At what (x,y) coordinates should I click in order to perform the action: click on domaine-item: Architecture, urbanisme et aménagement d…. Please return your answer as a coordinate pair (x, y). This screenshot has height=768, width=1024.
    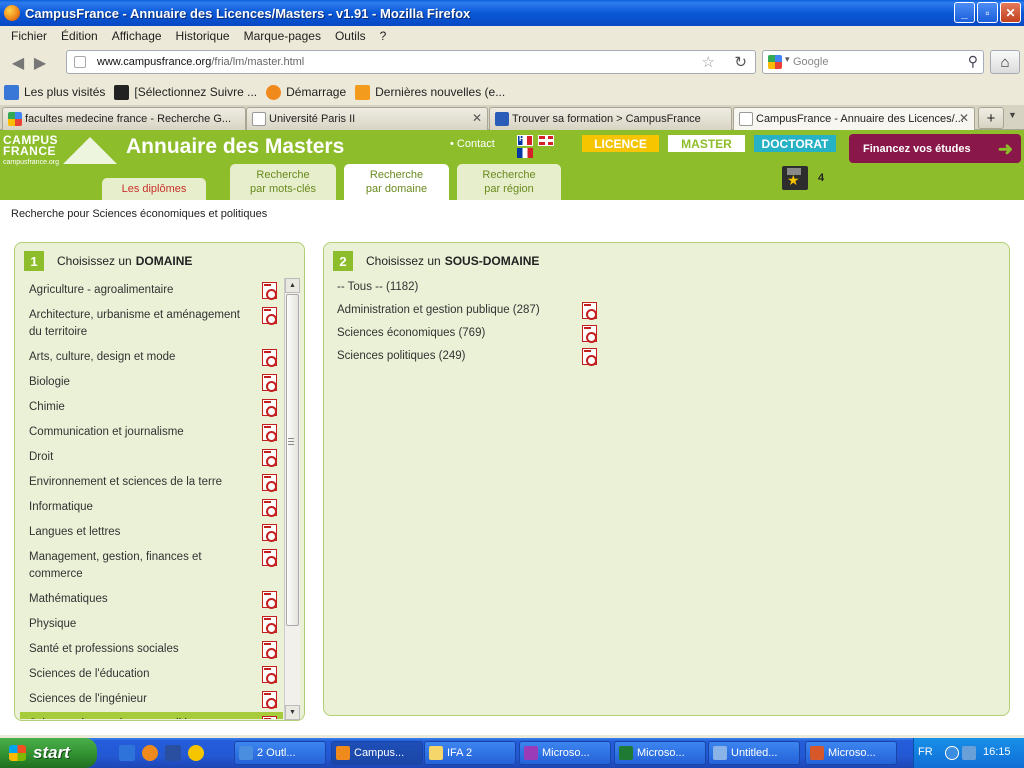
    Looking at the image, I should click on (151, 324).